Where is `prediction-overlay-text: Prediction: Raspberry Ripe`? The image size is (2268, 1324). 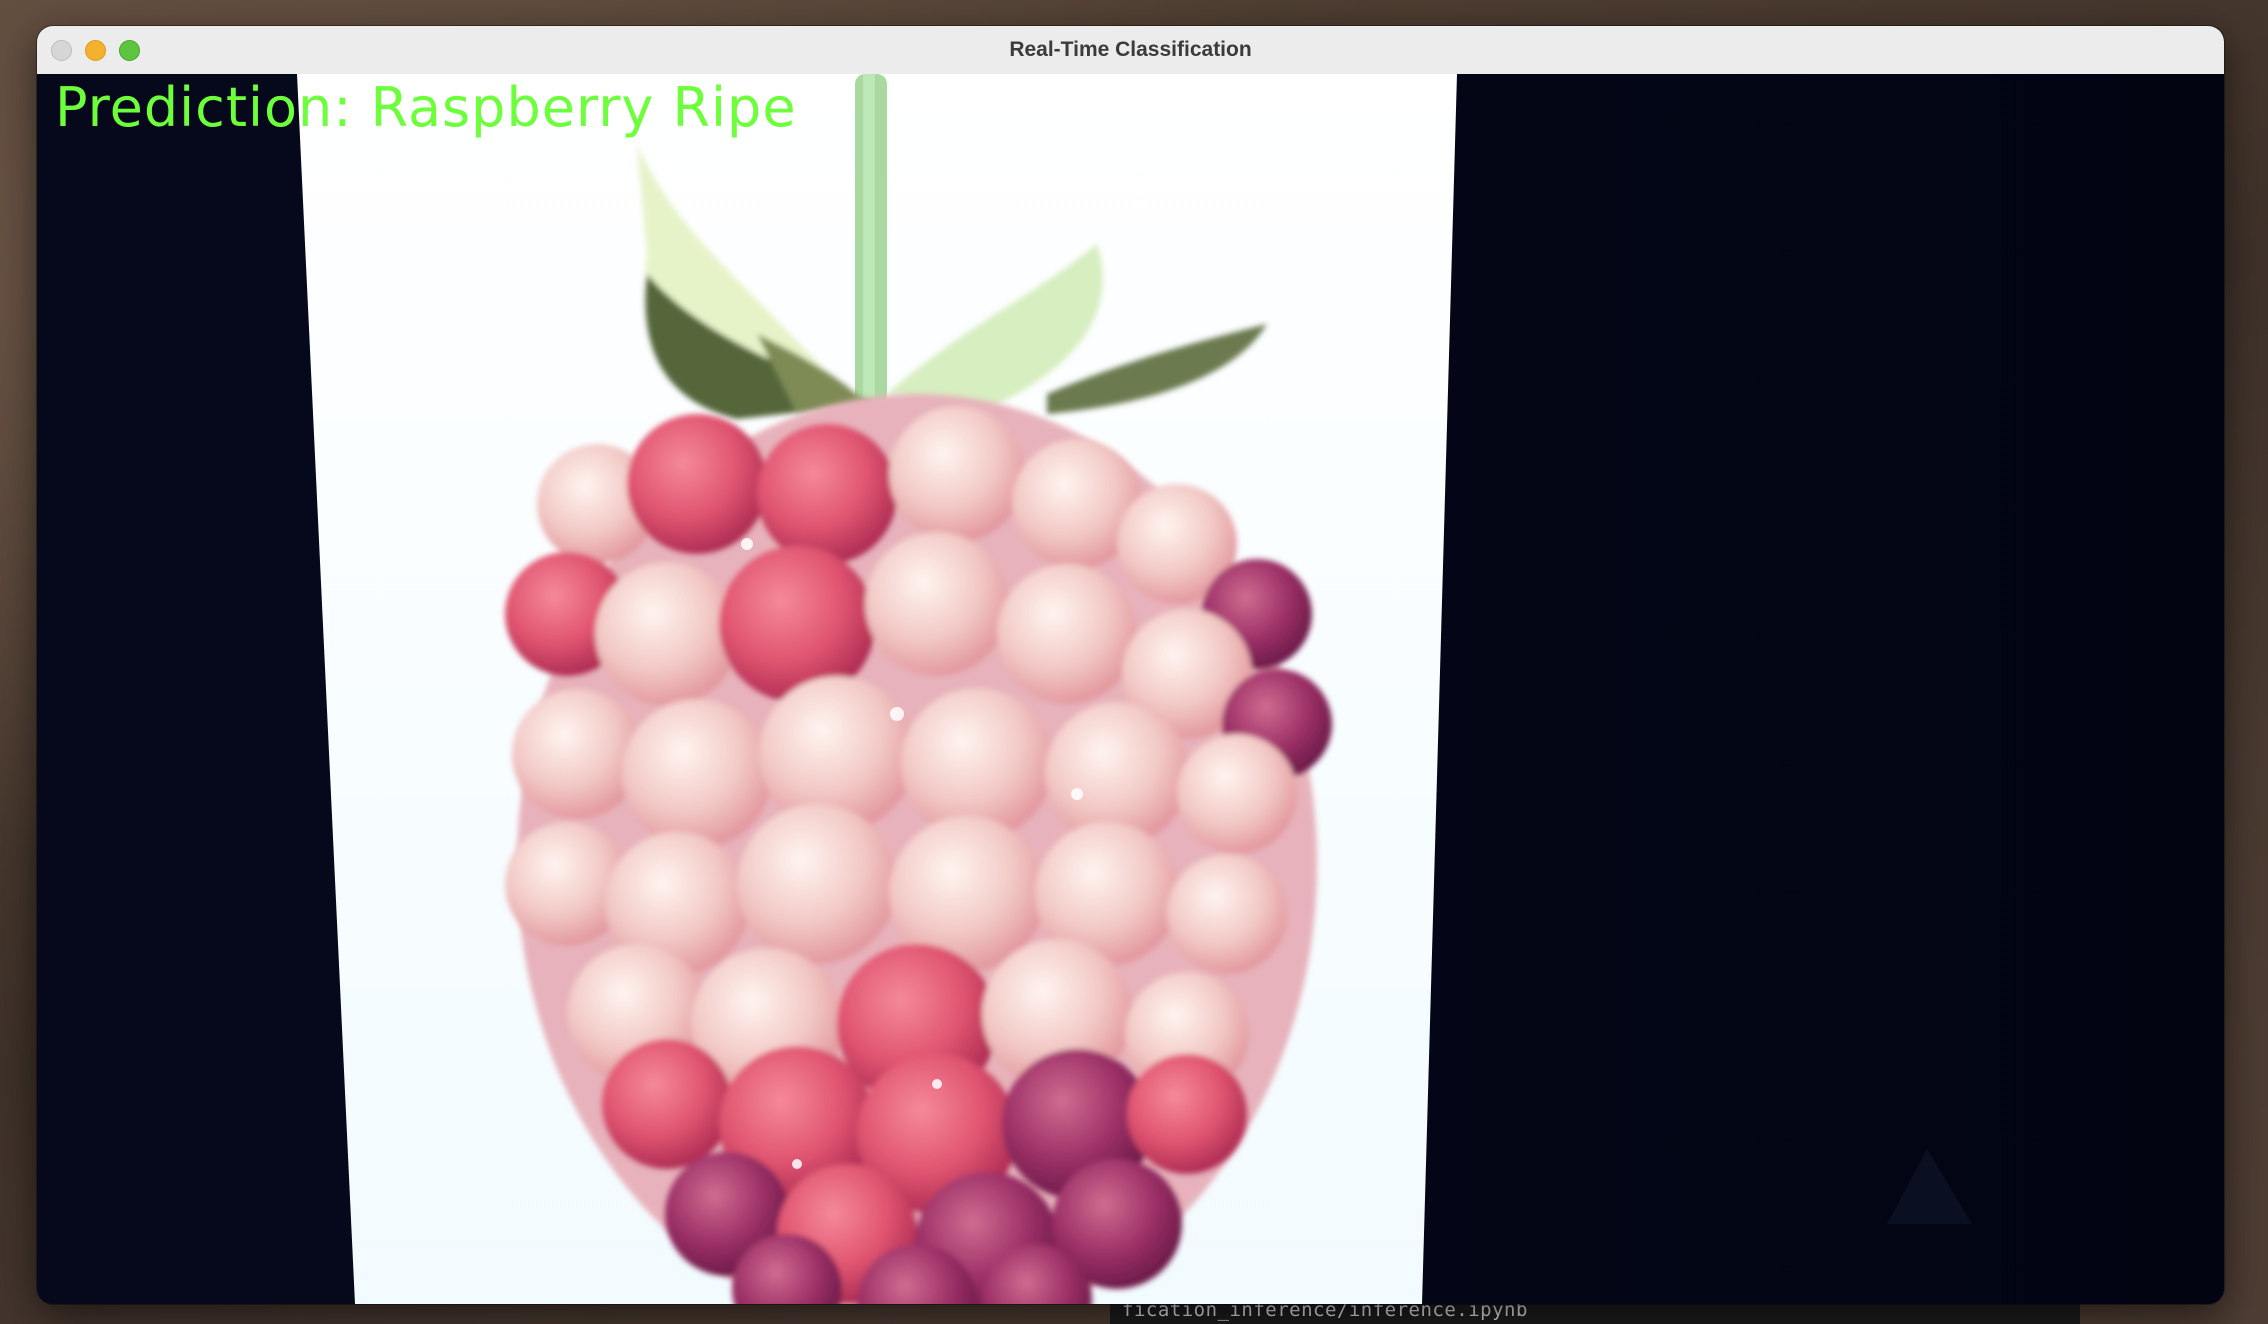 prediction-overlay-text: Prediction: Raspberry Ripe is located at coordinates (426, 107).